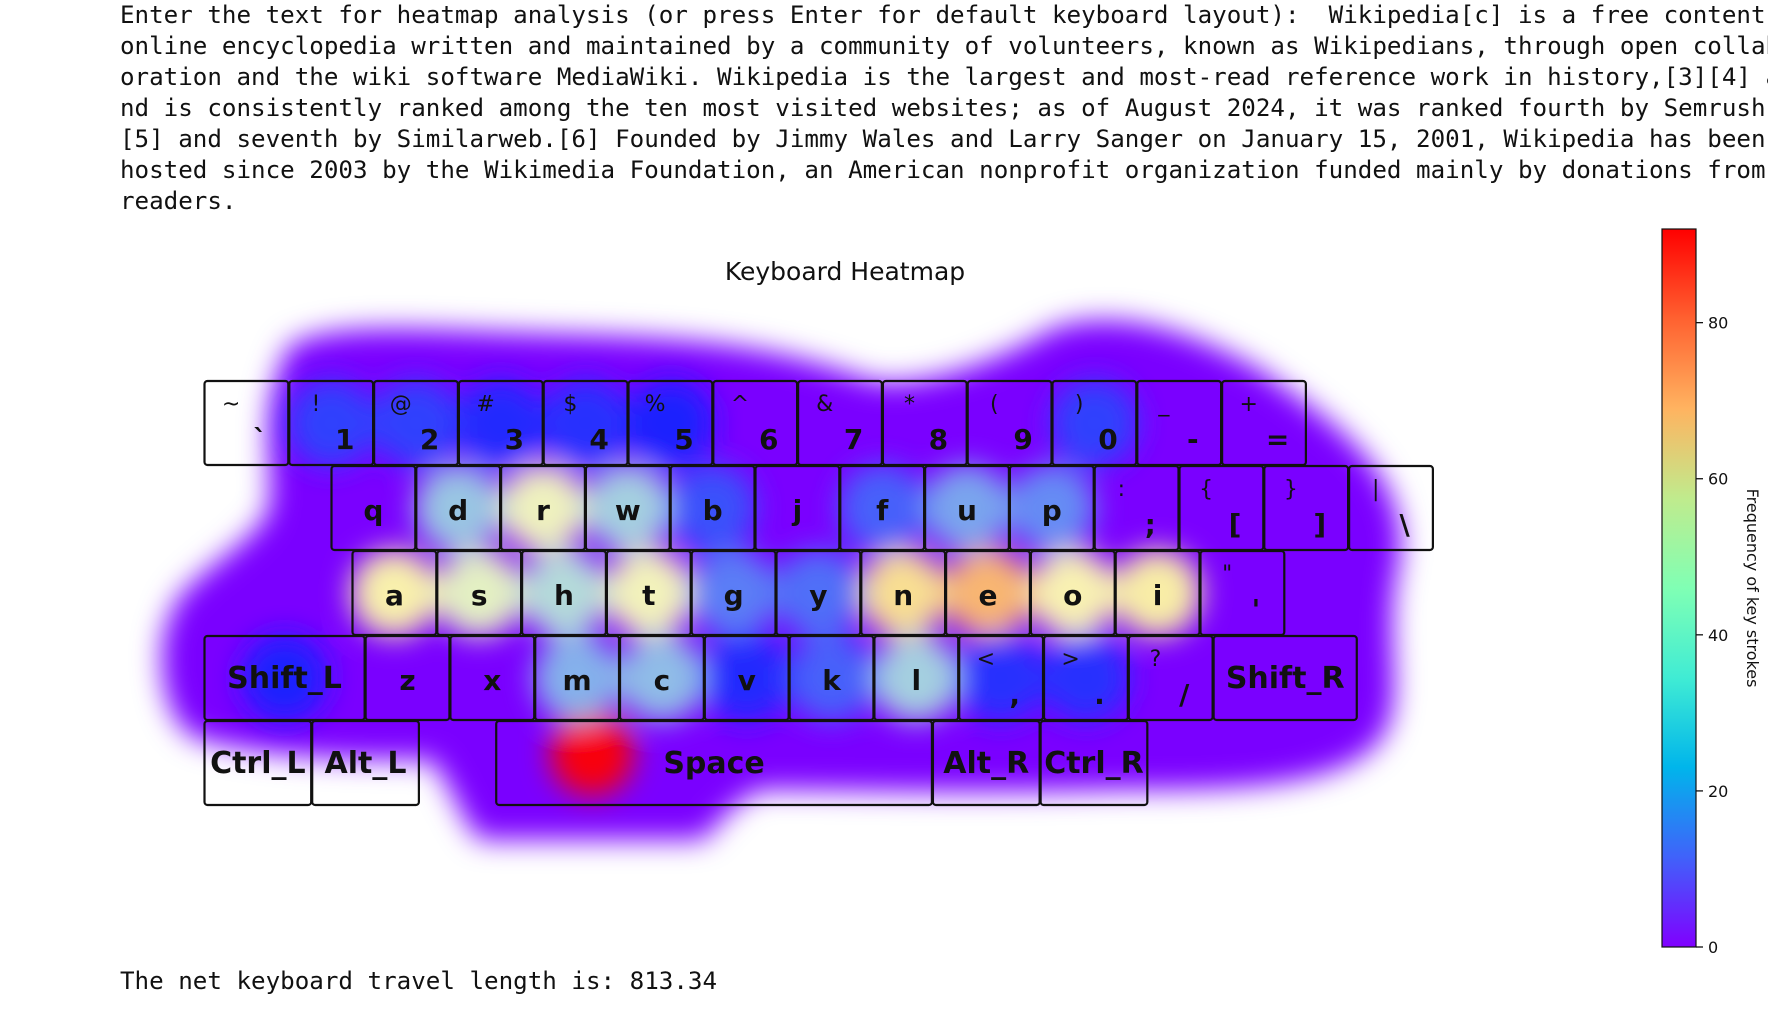 Image resolution: width=1768 pixels, height=1010 pixels. I want to click on key-label: 6, so click(768, 439).